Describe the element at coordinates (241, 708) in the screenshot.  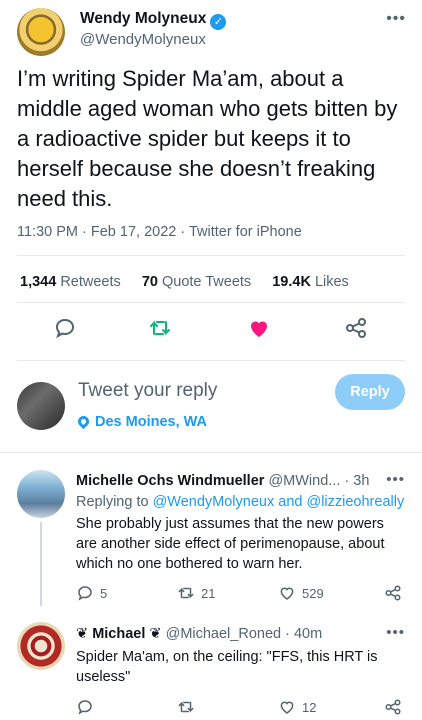
I see `reply-actions: 12` at that location.